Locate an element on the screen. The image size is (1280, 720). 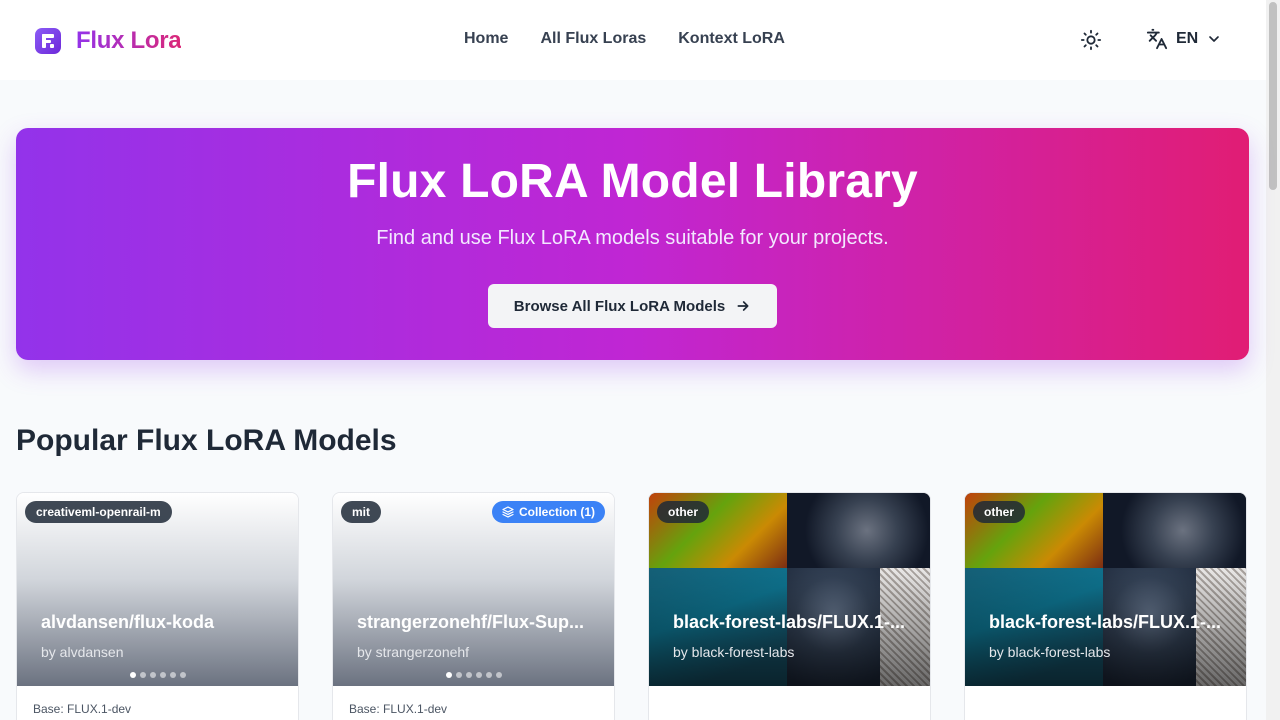
chevron-down-icon is located at coordinates (1214, 39).